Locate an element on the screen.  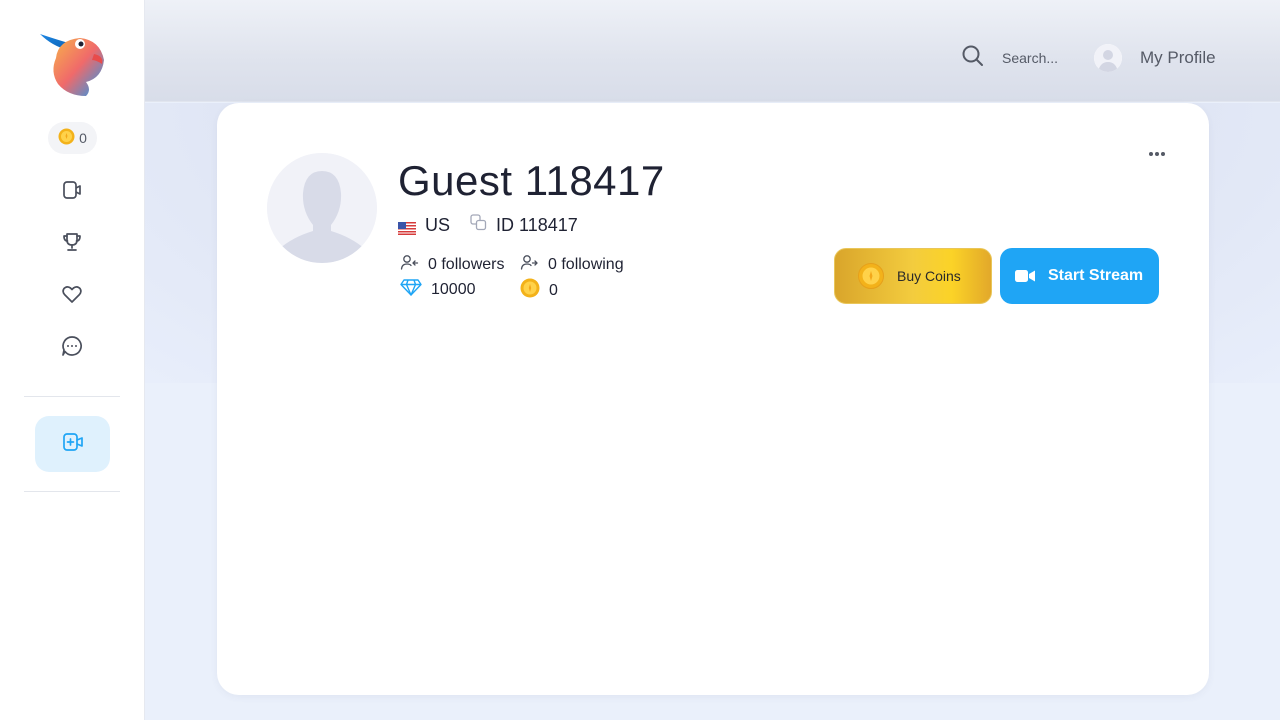
following-count: 0 following is located at coordinates (586, 264).